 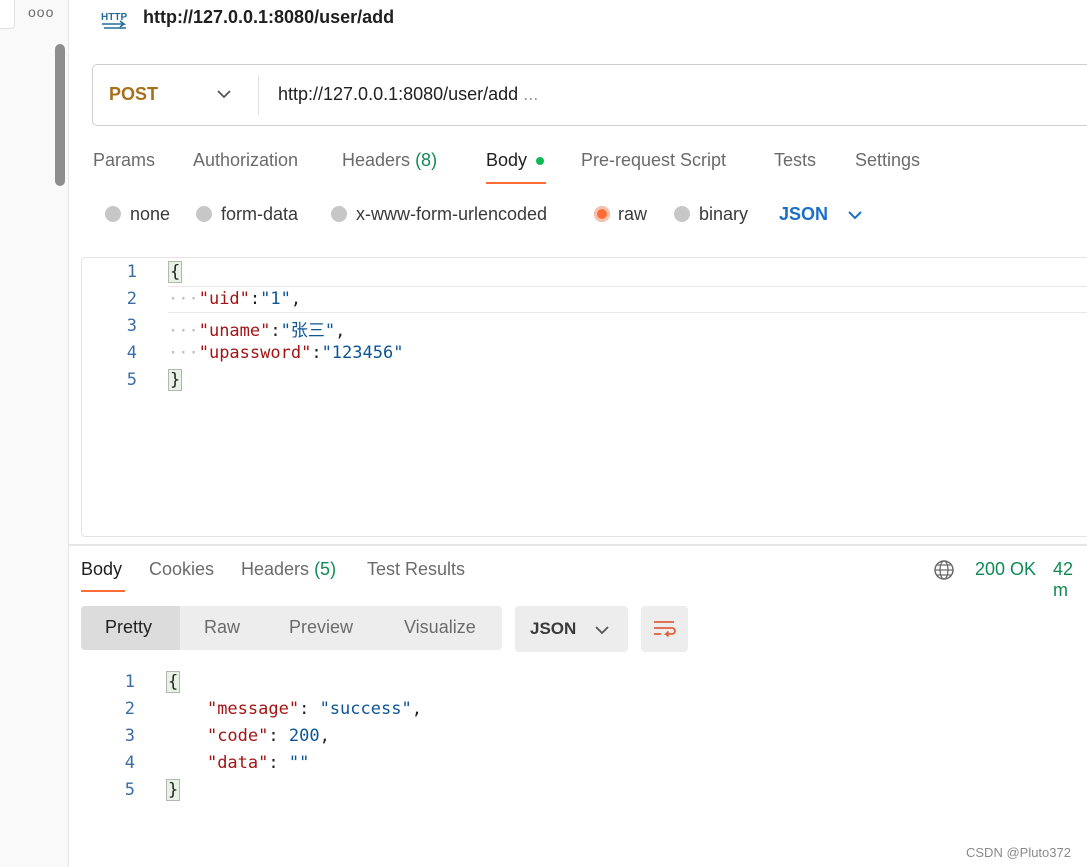 What do you see at coordinates (682, 214) in the screenshot?
I see `radio-binary` at bounding box center [682, 214].